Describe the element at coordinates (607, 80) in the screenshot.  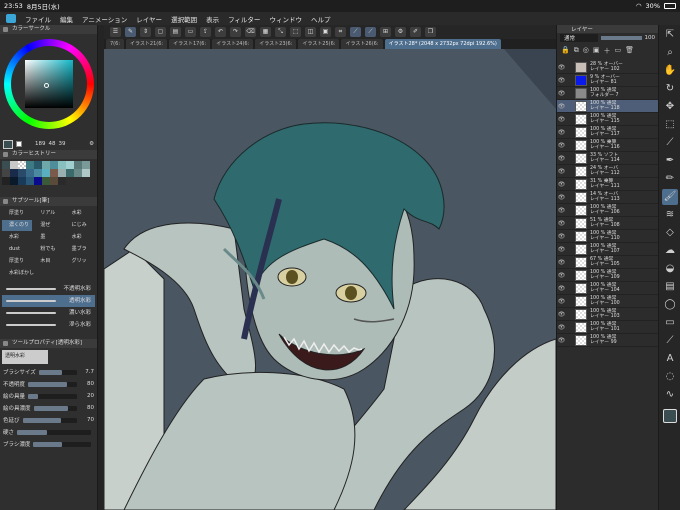
I see `layer-row: 👁 9 % オーバー レイヤー 81` at that location.